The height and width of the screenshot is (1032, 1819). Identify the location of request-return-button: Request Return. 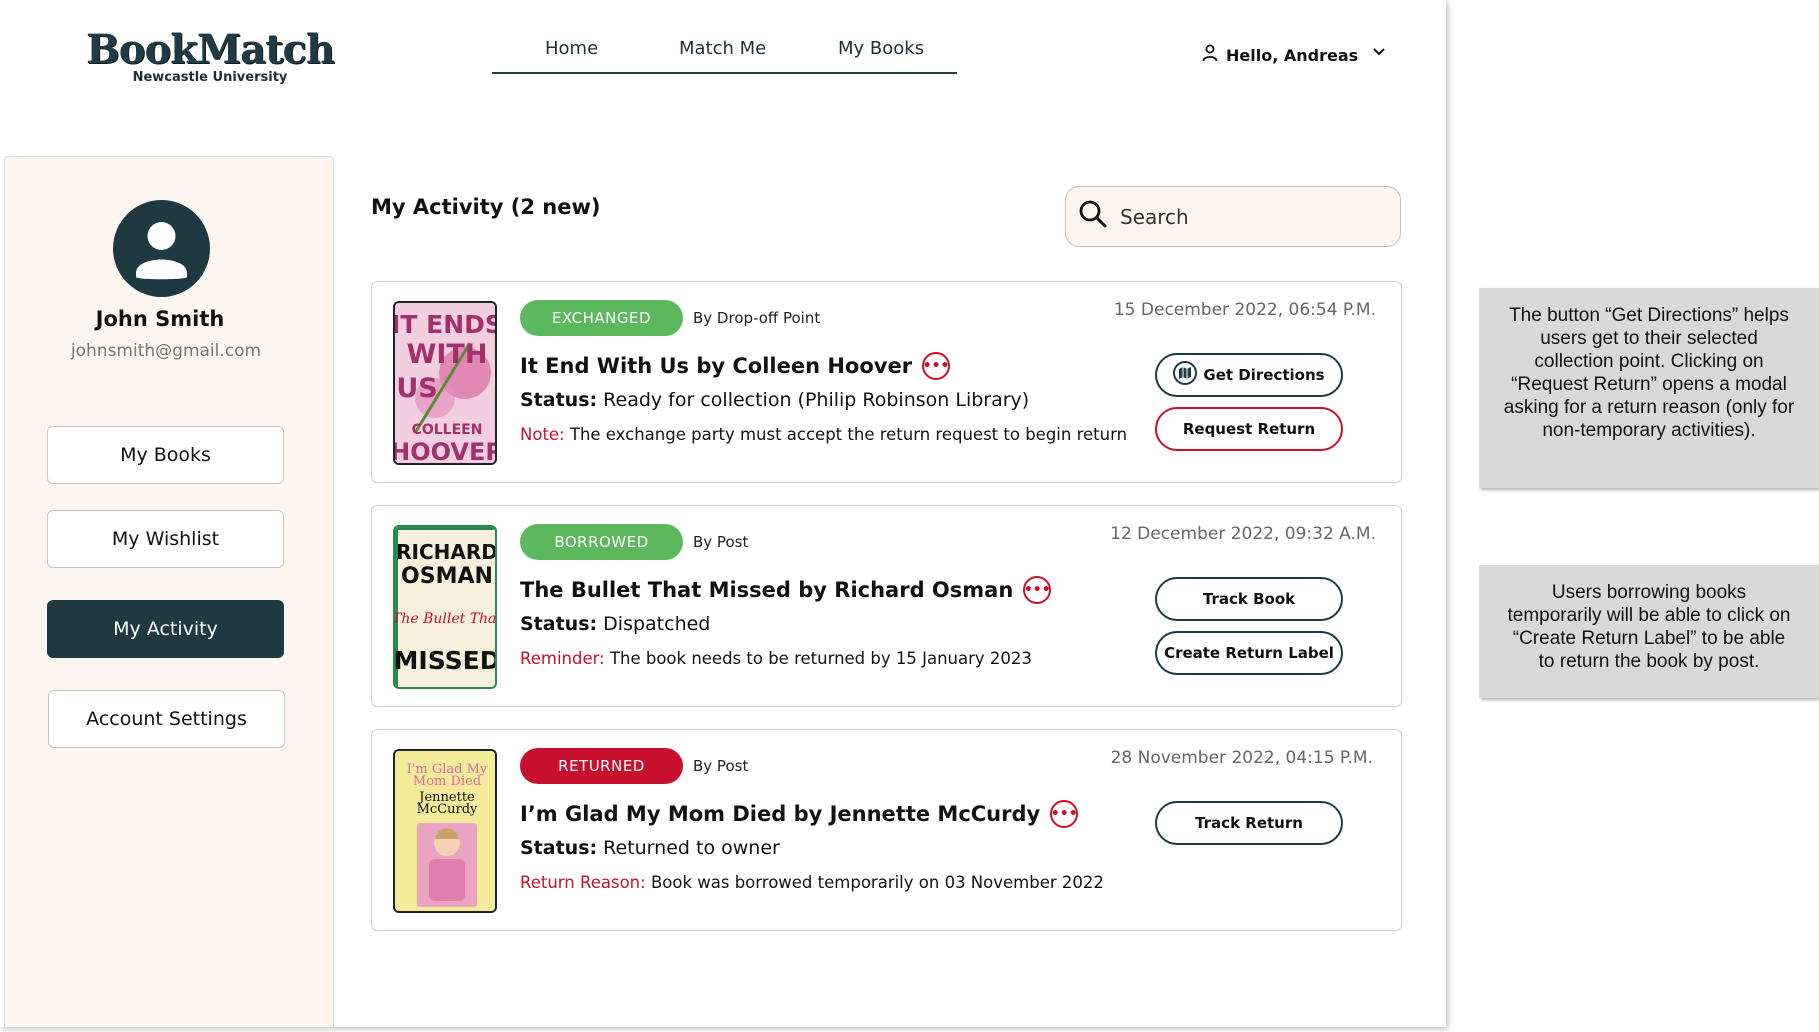
(1249, 429).